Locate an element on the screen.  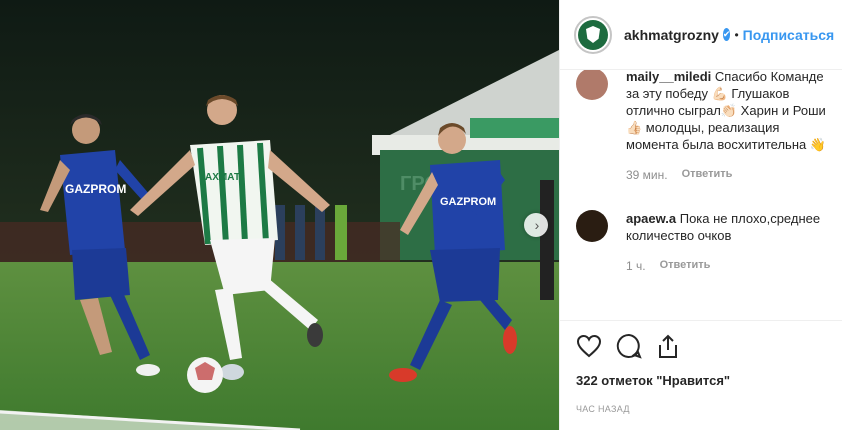
account-avatar is located at coordinates (593, 34).